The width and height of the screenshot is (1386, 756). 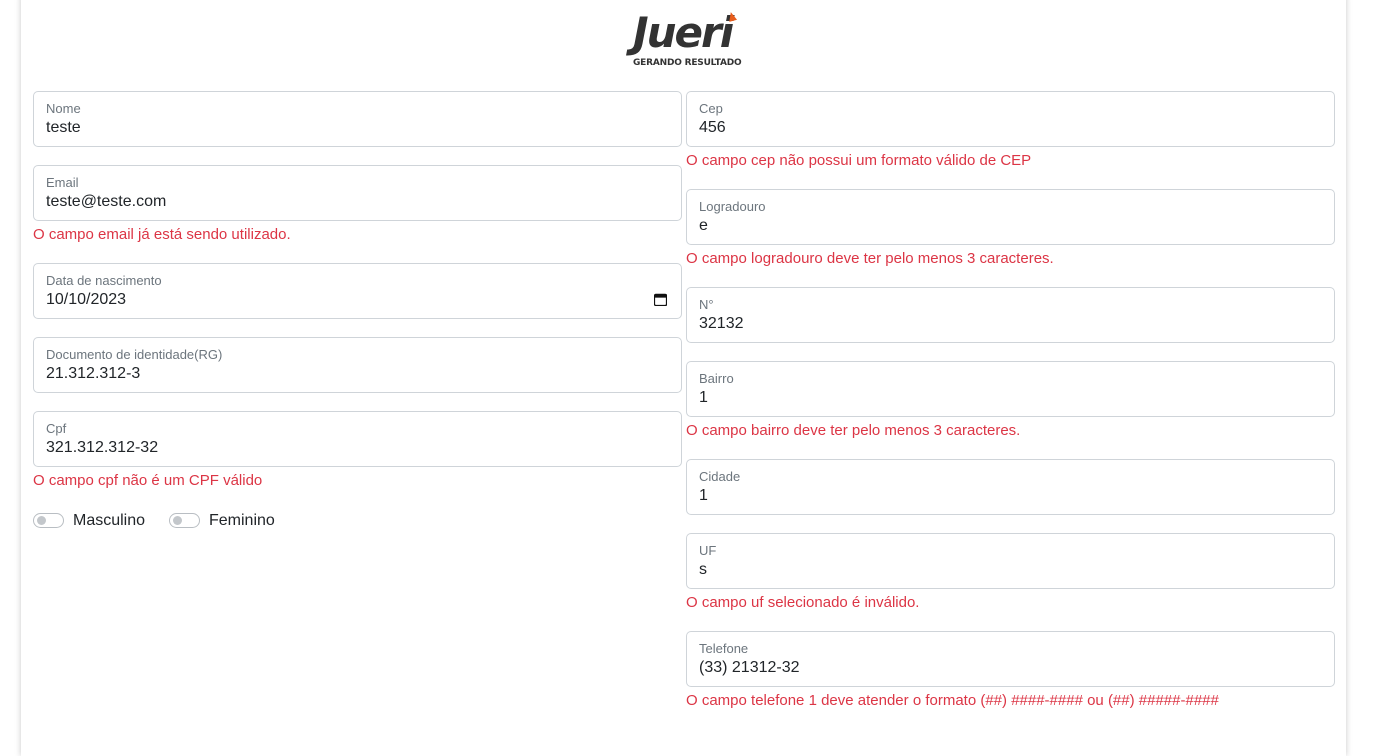 What do you see at coordinates (134, 354) in the screenshot?
I see `rg-label: Documento de identidade(RG)` at bounding box center [134, 354].